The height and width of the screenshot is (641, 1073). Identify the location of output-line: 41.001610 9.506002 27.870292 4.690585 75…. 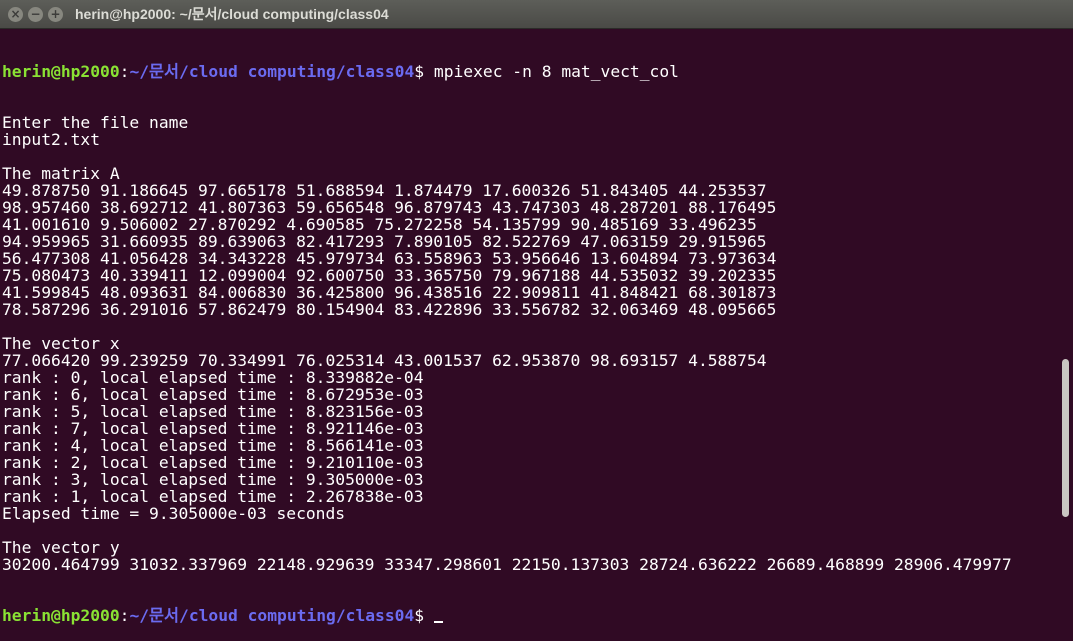
(379, 224).